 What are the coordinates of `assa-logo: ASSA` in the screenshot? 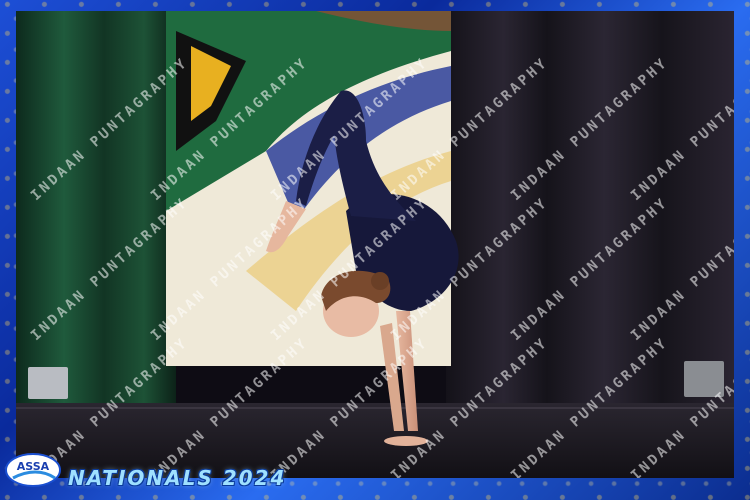 It's located at (33, 470).